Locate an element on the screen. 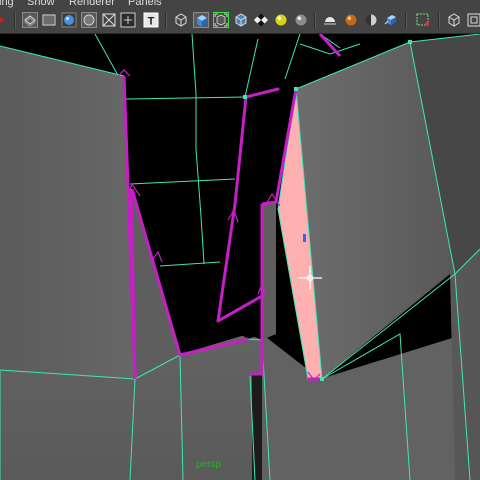 The width and height of the screenshot is (480, 480). material-sphere-icon is located at coordinates (351, 20).